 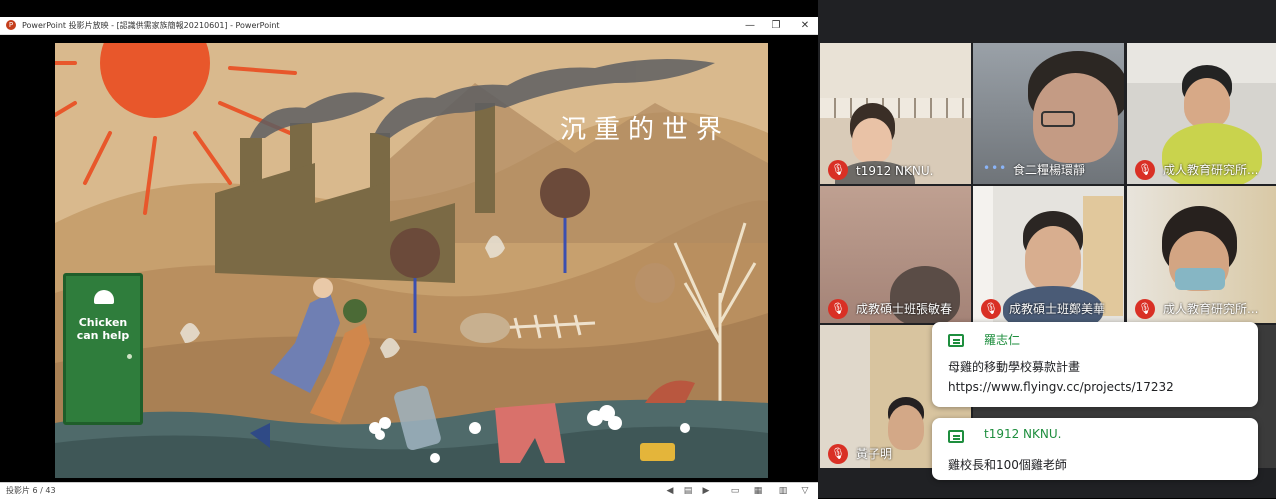 I want to click on next-slide-icon: ▶, so click(x=706, y=491).